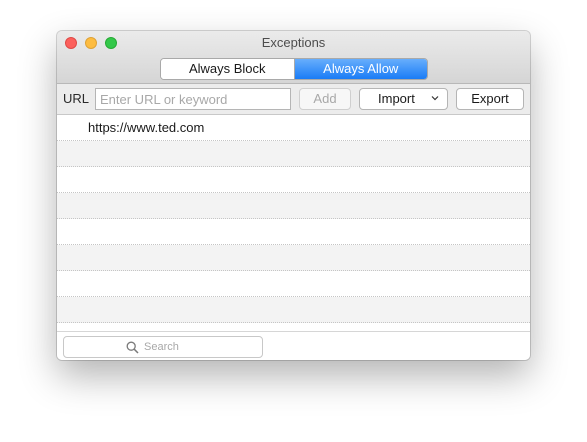  What do you see at coordinates (132, 347) in the screenshot?
I see `search-icon` at bounding box center [132, 347].